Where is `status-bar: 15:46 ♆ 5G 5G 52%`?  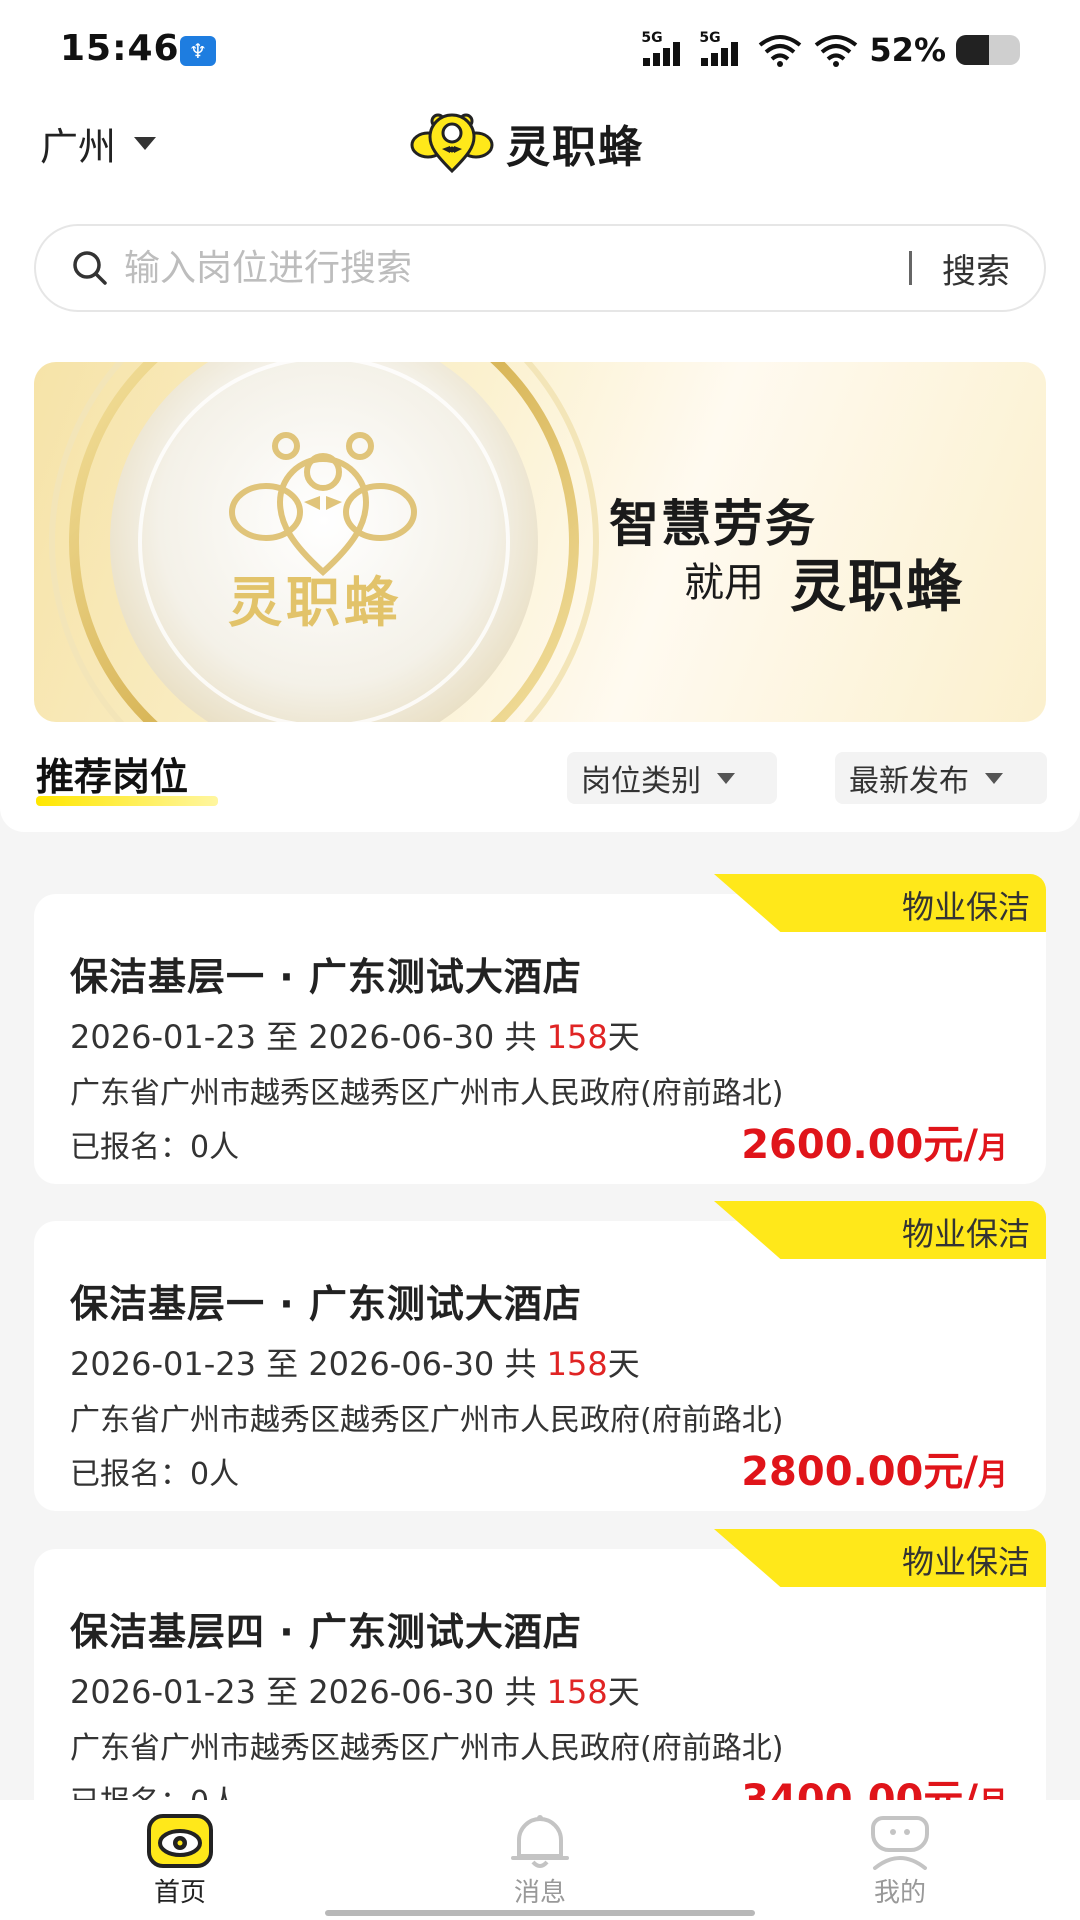
status-bar: 15:46 ♆ 5G 5G 52% is located at coordinates (540, 50).